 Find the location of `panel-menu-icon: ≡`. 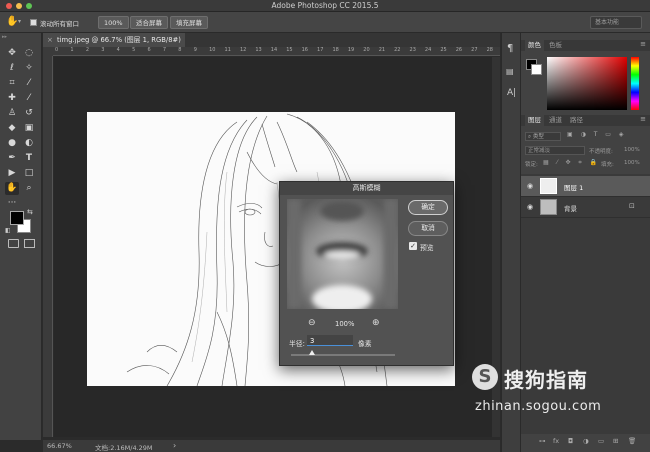

panel-menu-icon: ≡ is located at coordinates (643, 44).